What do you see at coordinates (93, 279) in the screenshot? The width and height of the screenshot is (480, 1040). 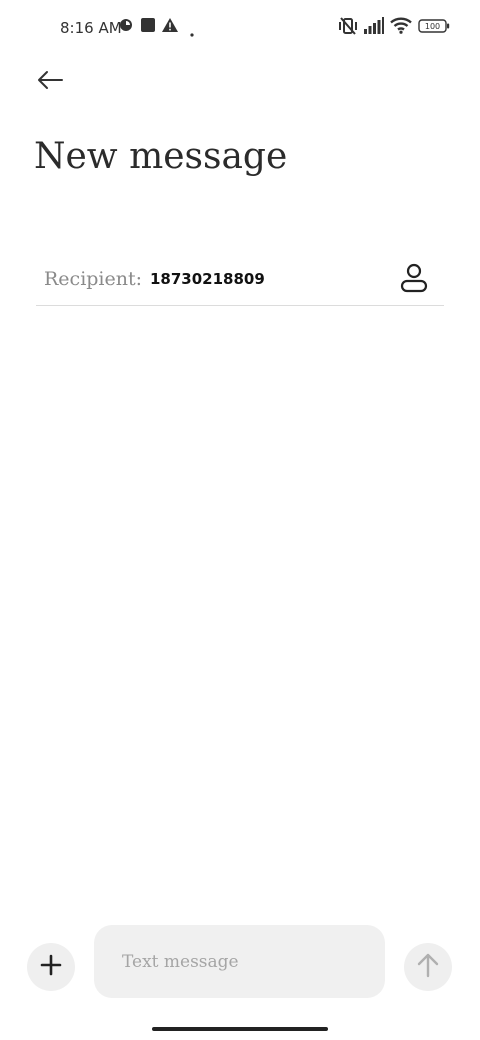 I see `recipient-label: Recipient:` at bounding box center [93, 279].